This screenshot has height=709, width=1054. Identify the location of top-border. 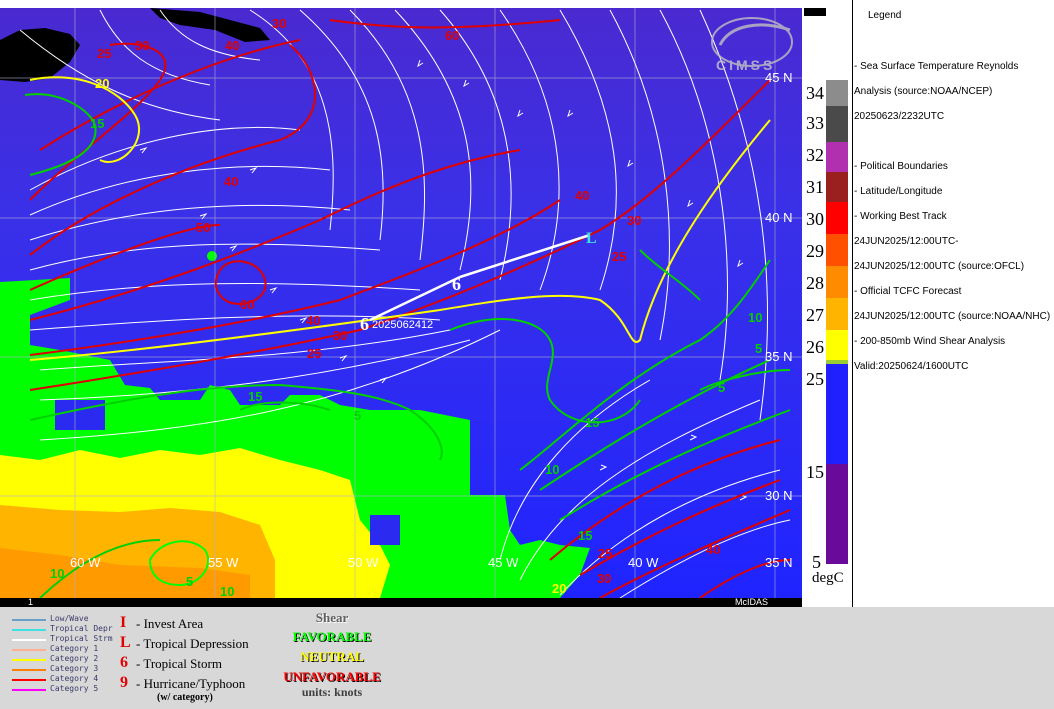
(401, 4).